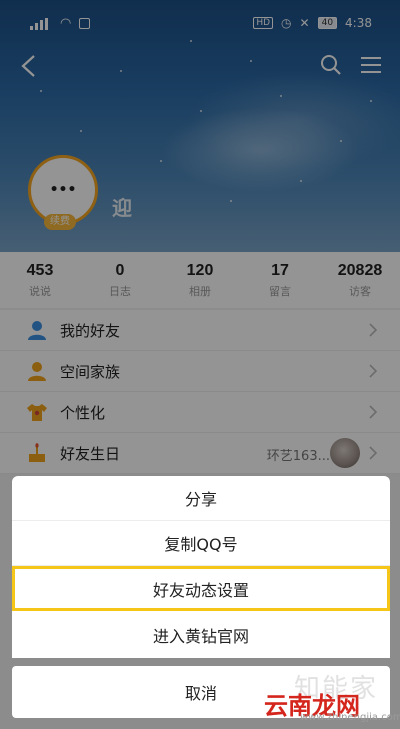  Describe the element at coordinates (350, 717) in the screenshot. I see `watermark-url: www.zhinengjia.com` at that location.